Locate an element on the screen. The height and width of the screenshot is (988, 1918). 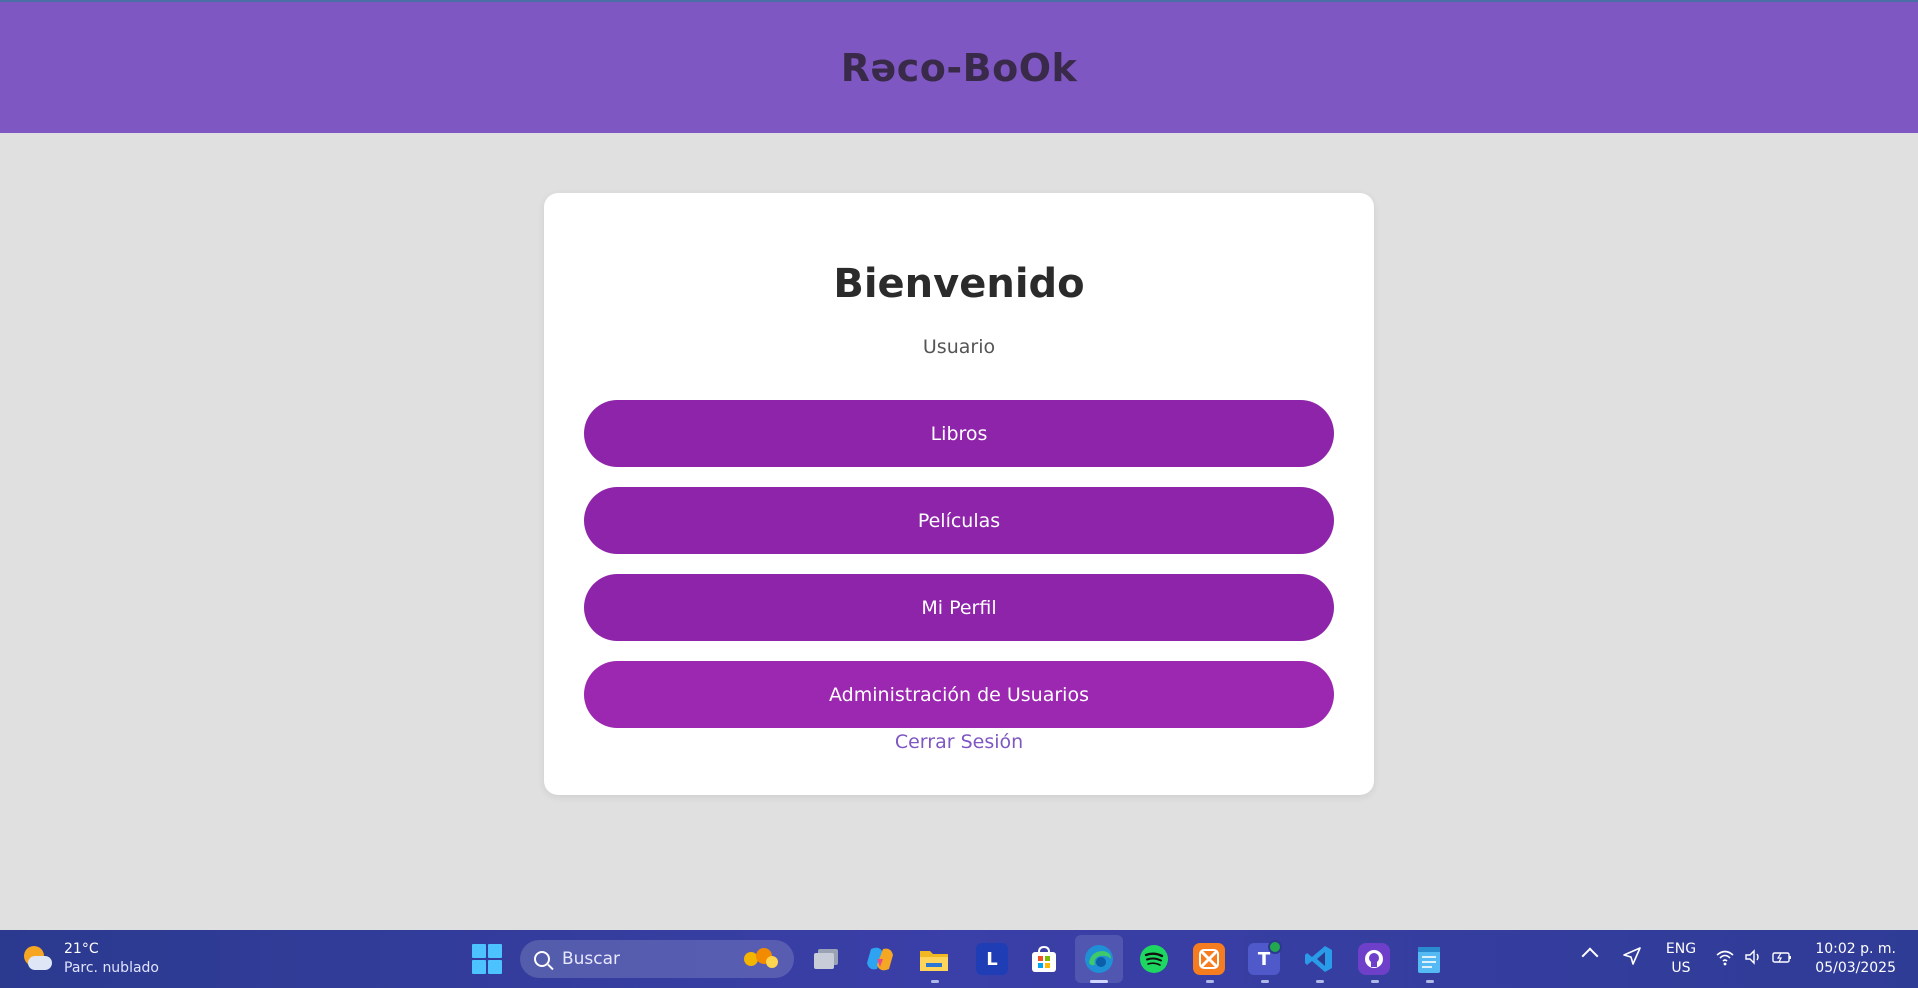
xampp-running-indicator is located at coordinates (1210, 981).